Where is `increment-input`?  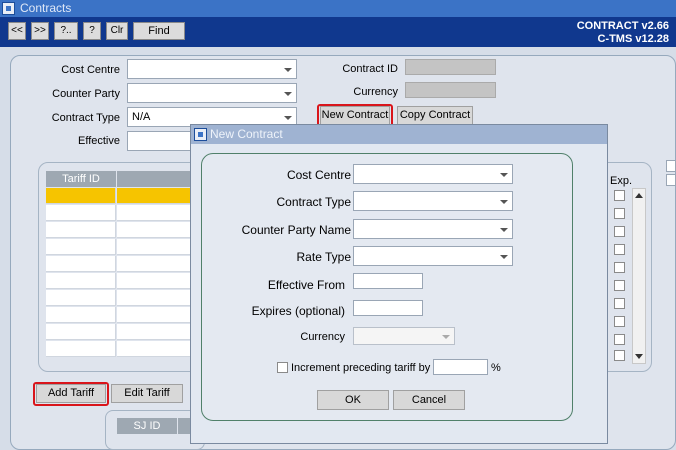 increment-input is located at coordinates (460, 367).